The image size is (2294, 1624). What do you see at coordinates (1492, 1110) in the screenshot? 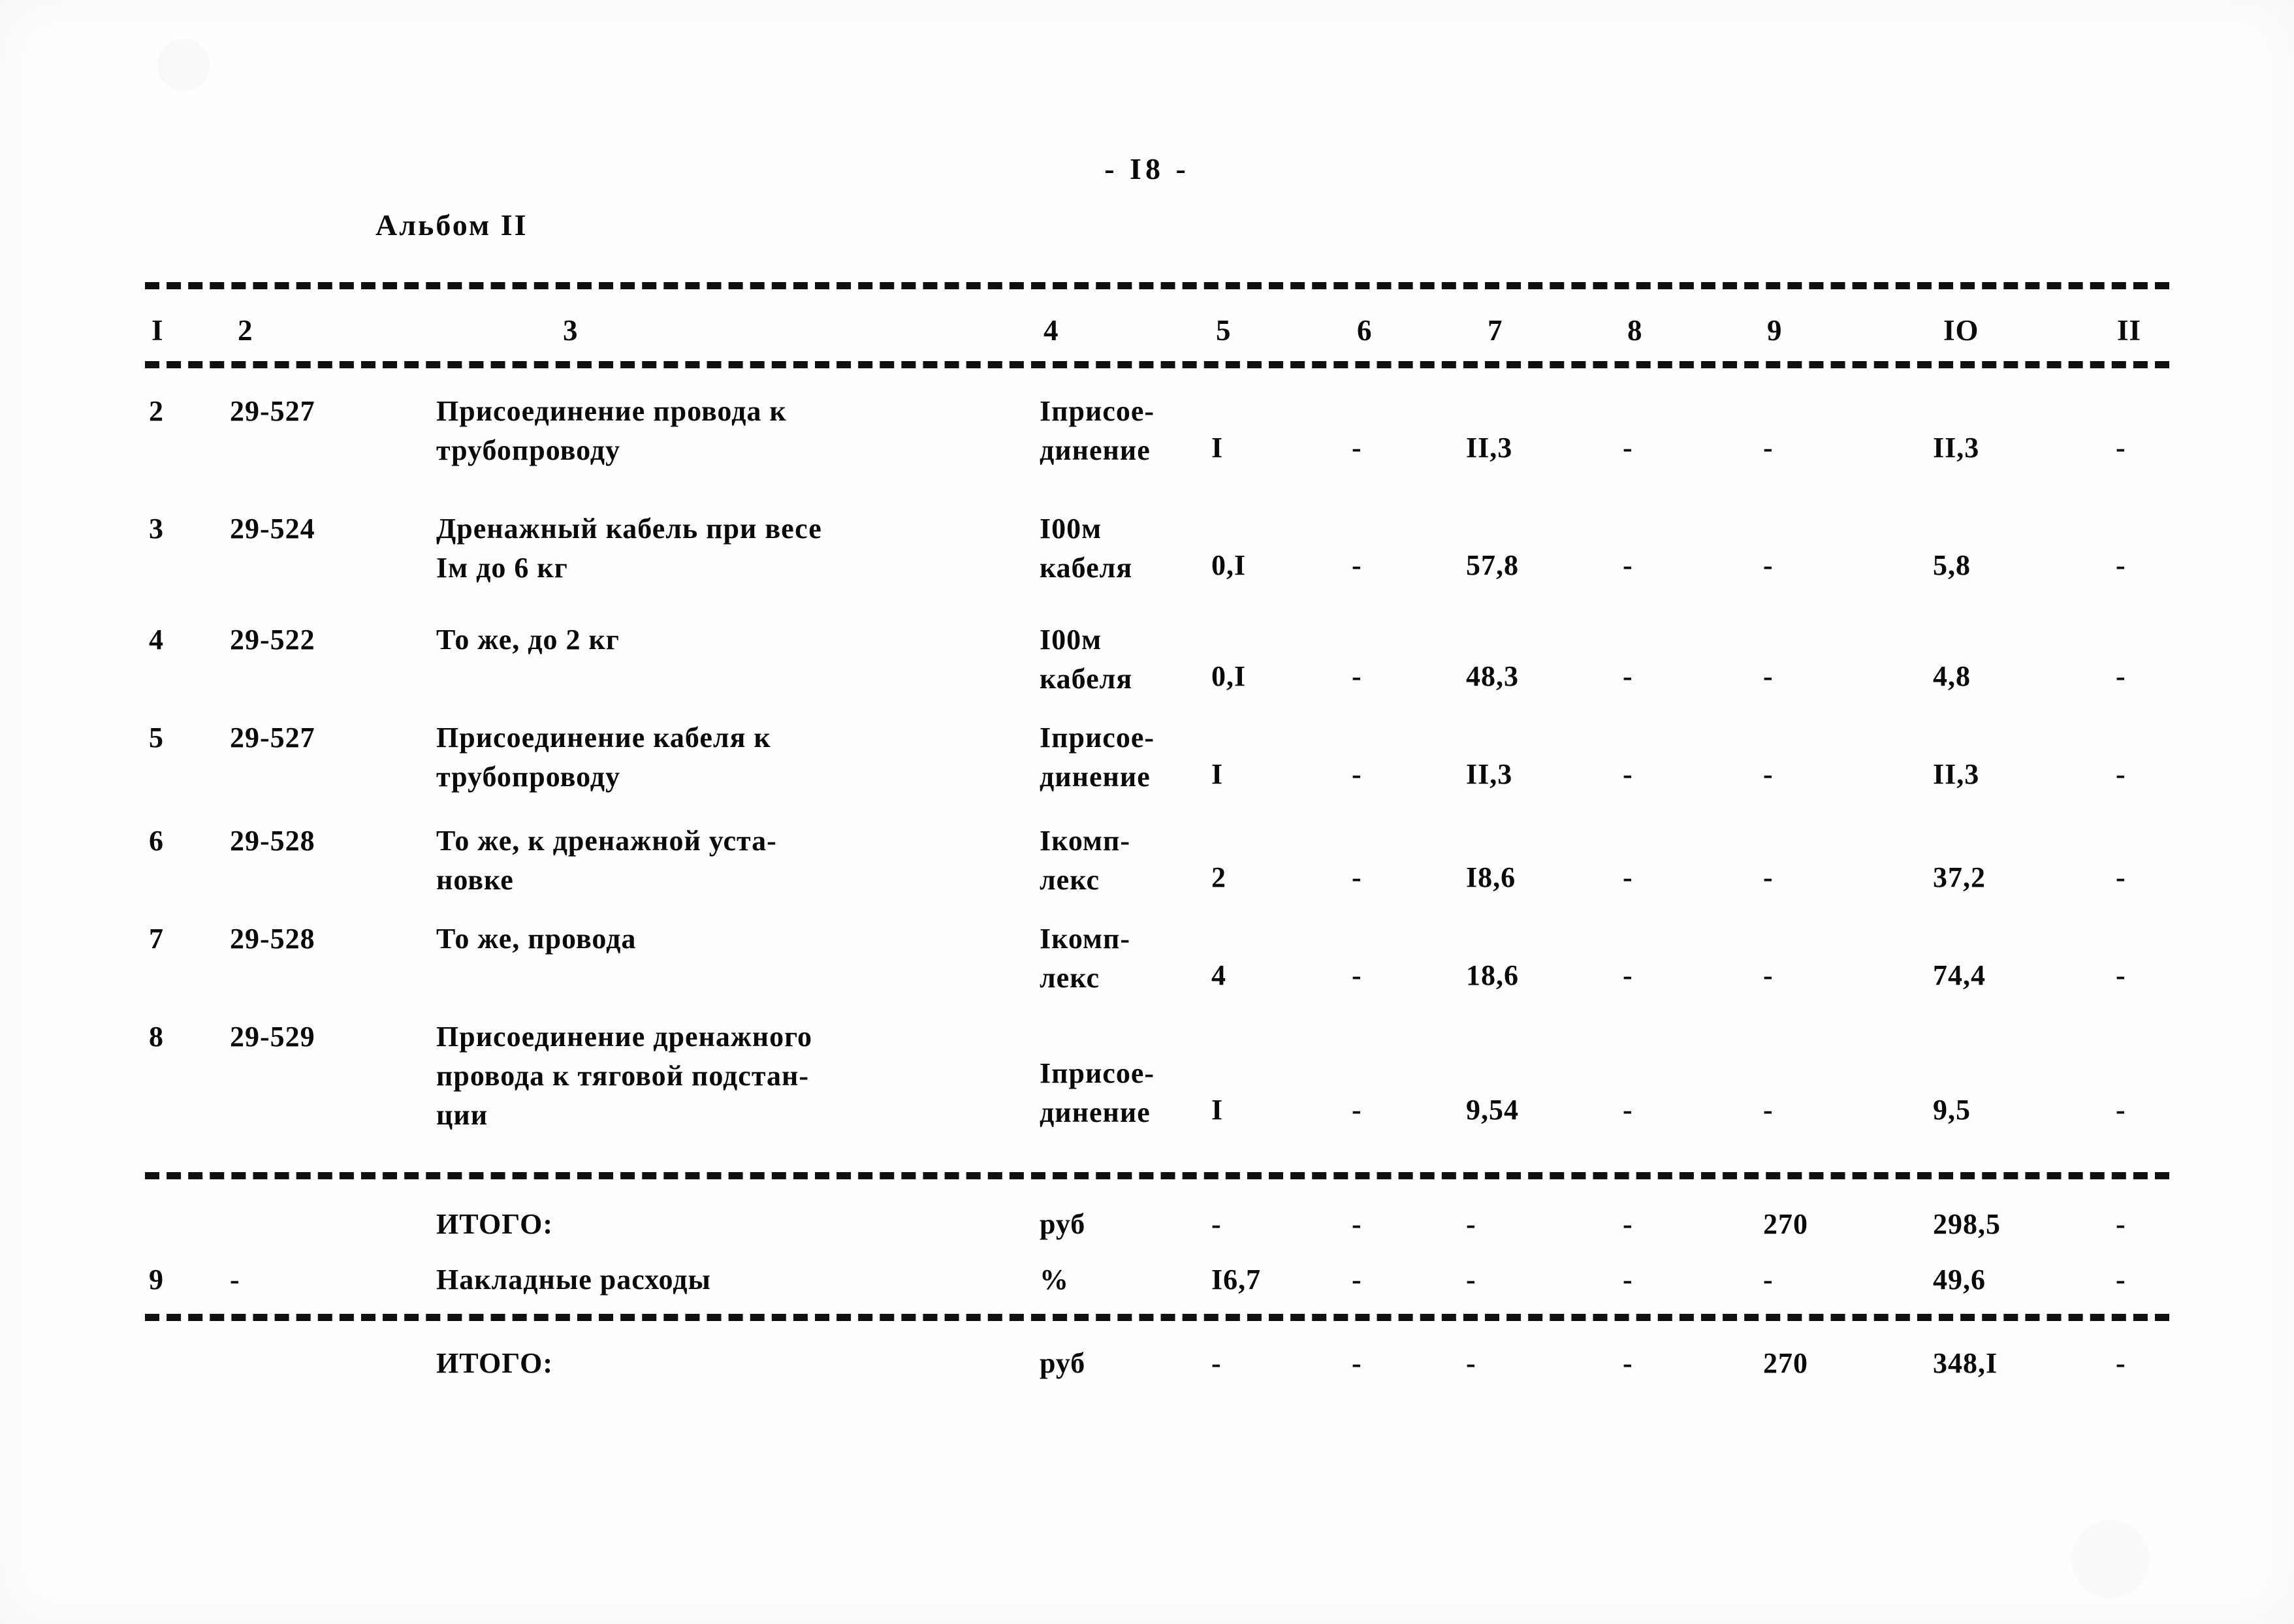
I see `unit-cost: 9,54` at bounding box center [1492, 1110].